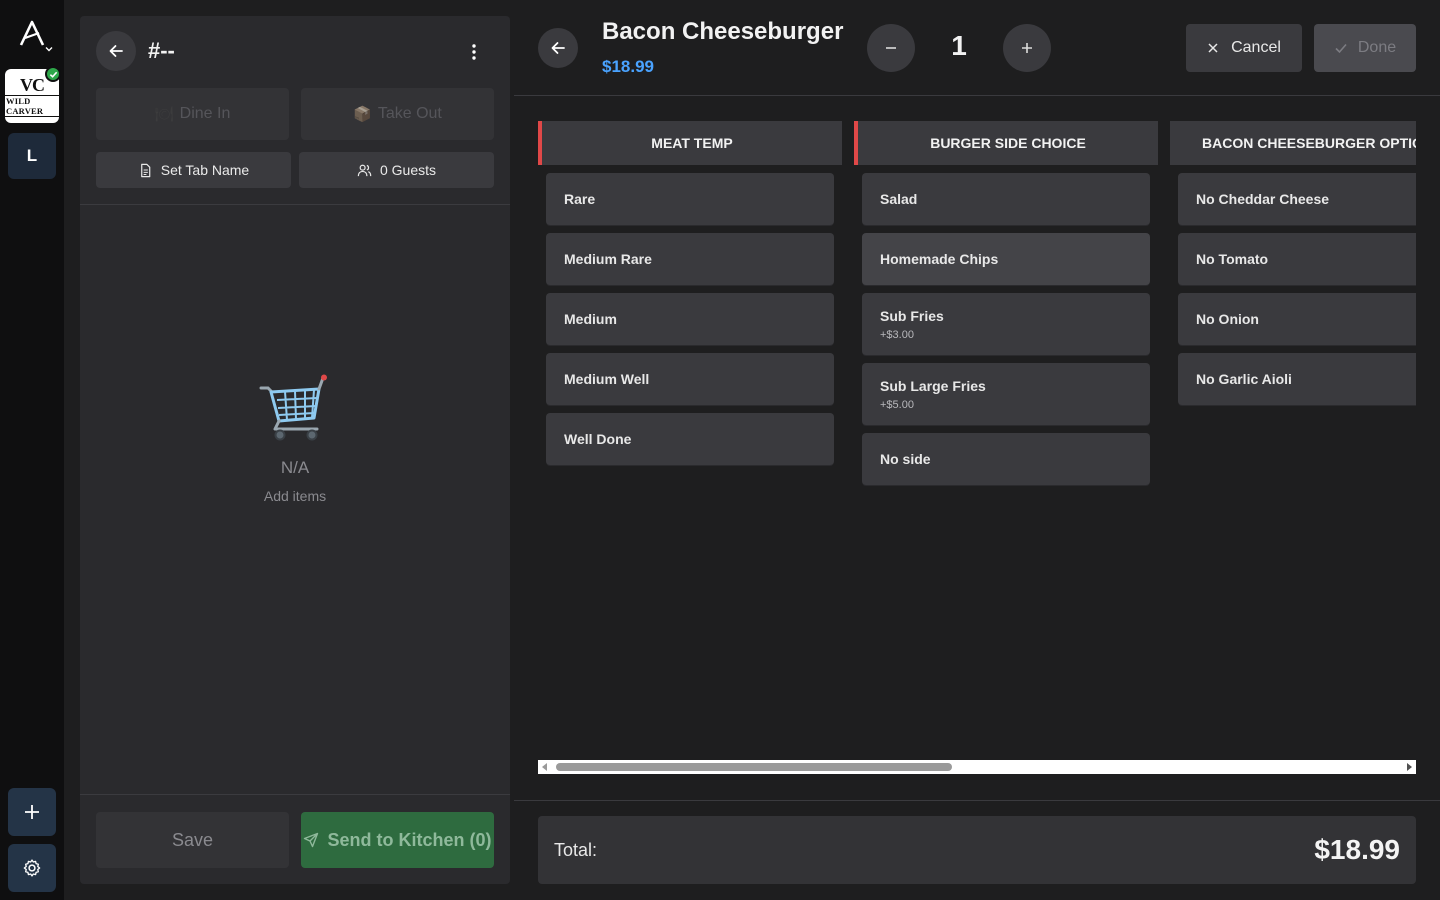  I want to click on horizontal-scrollbar, so click(977, 767).